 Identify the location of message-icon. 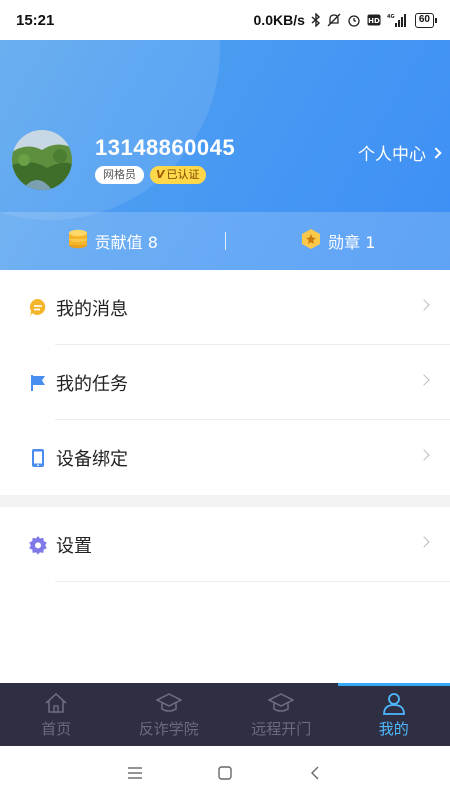
(38, 308).